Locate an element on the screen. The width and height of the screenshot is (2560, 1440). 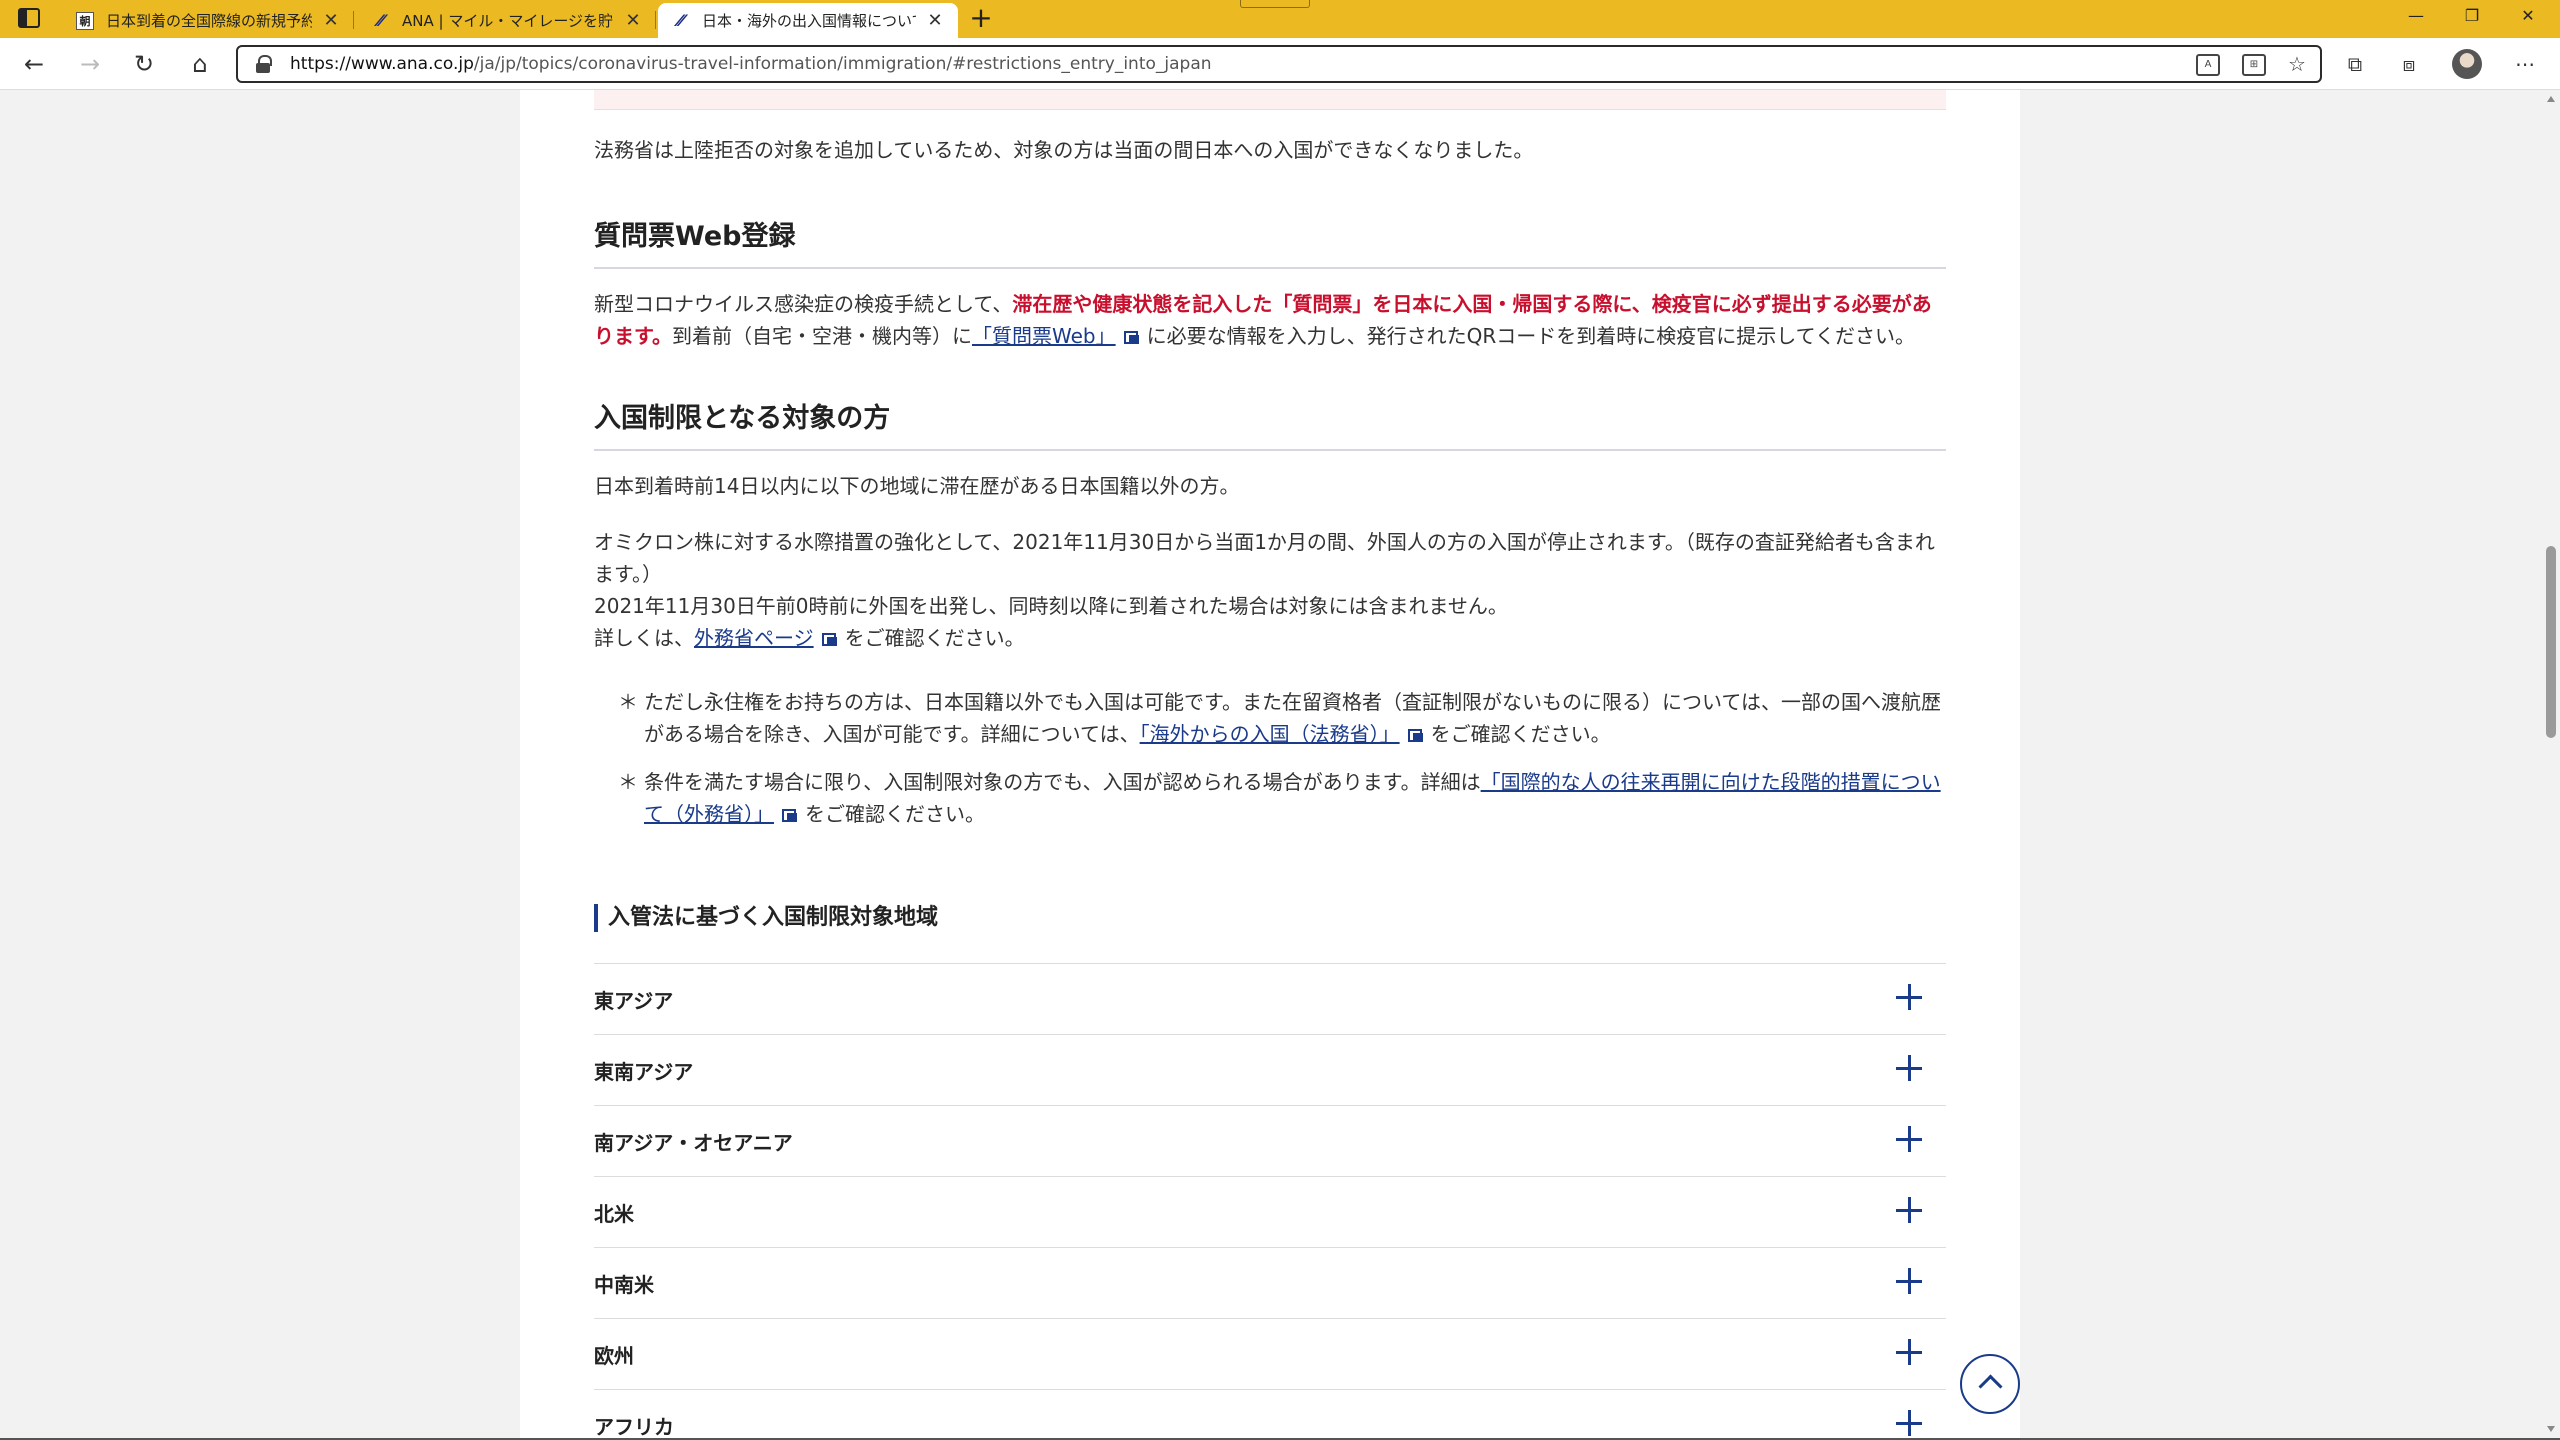
close-window-icon: ✕ is located at coordinates (2528, 19).